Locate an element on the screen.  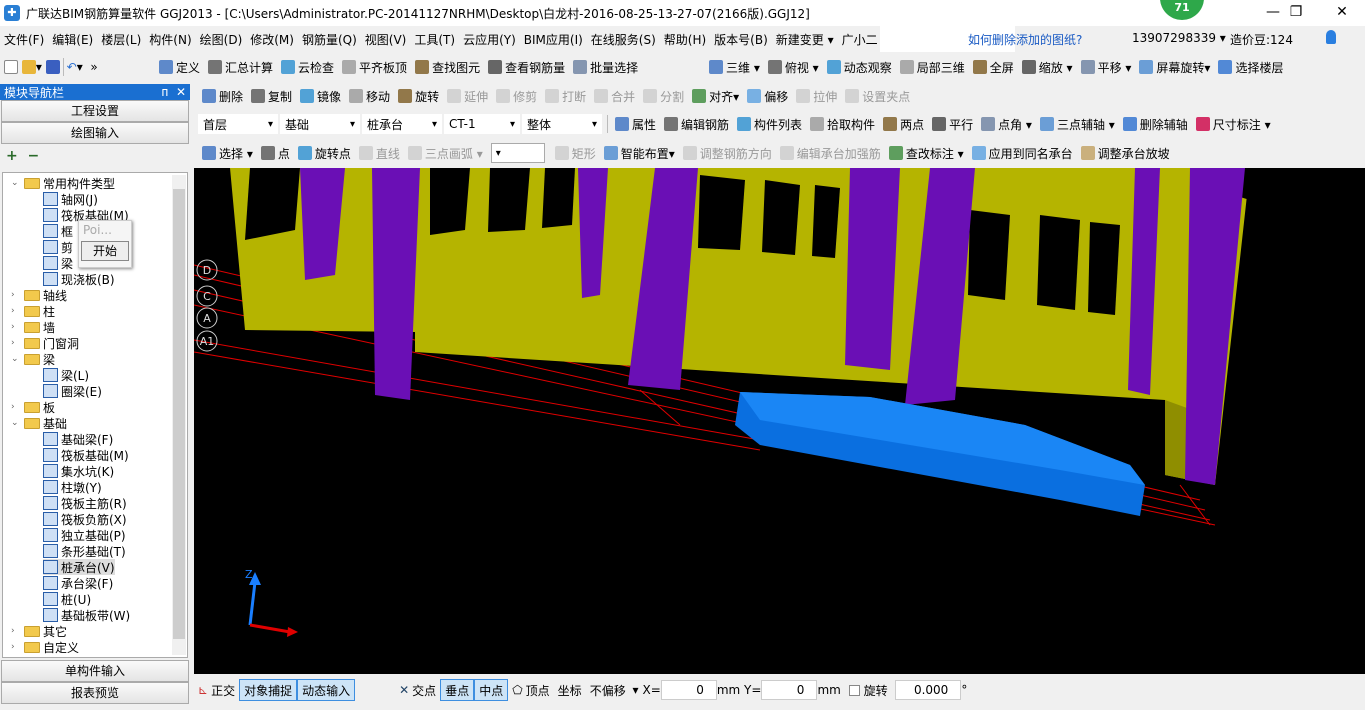
tree-node: 基础板带(W) is located at coordinates (86, 615).